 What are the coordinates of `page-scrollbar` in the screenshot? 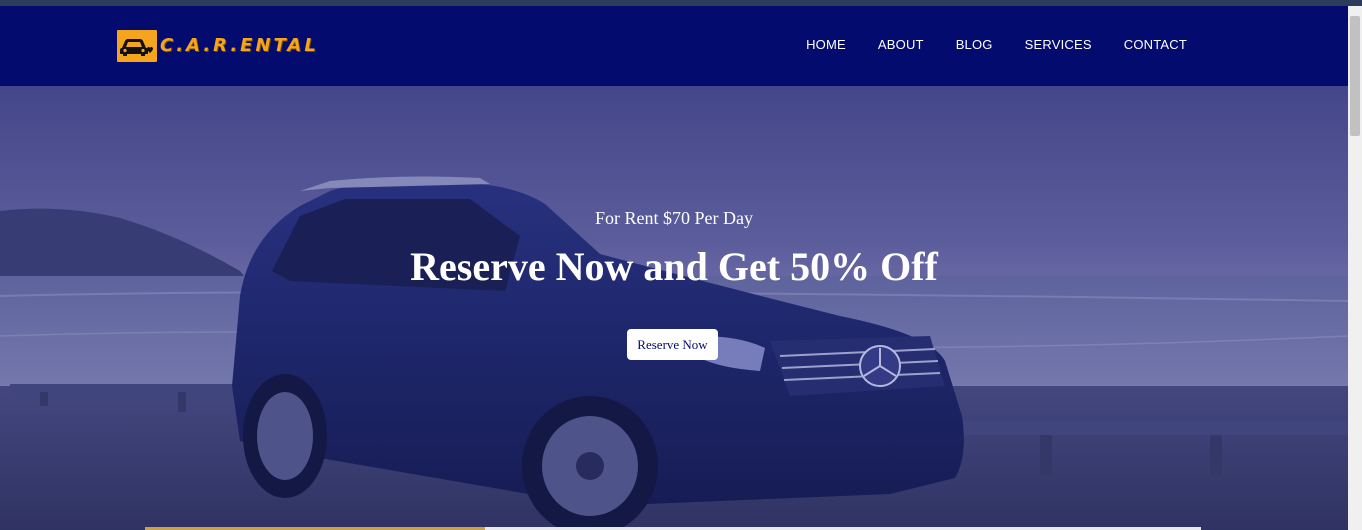 It's located at (1355, 268).